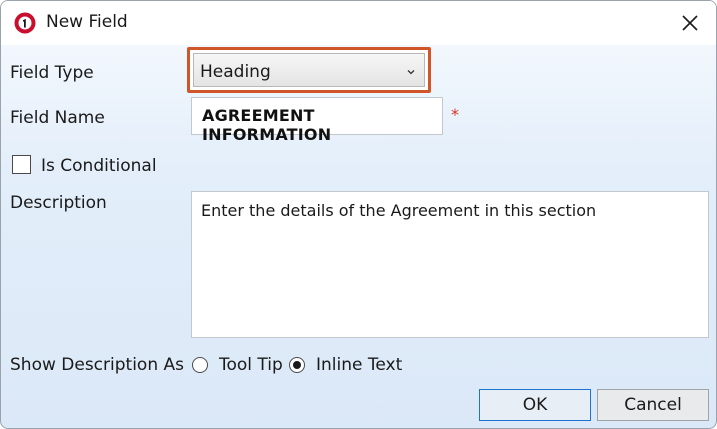 The width and height of the screenshot is (717, 429). I want to click on cancel-button: Cancel, so click(653, 405).